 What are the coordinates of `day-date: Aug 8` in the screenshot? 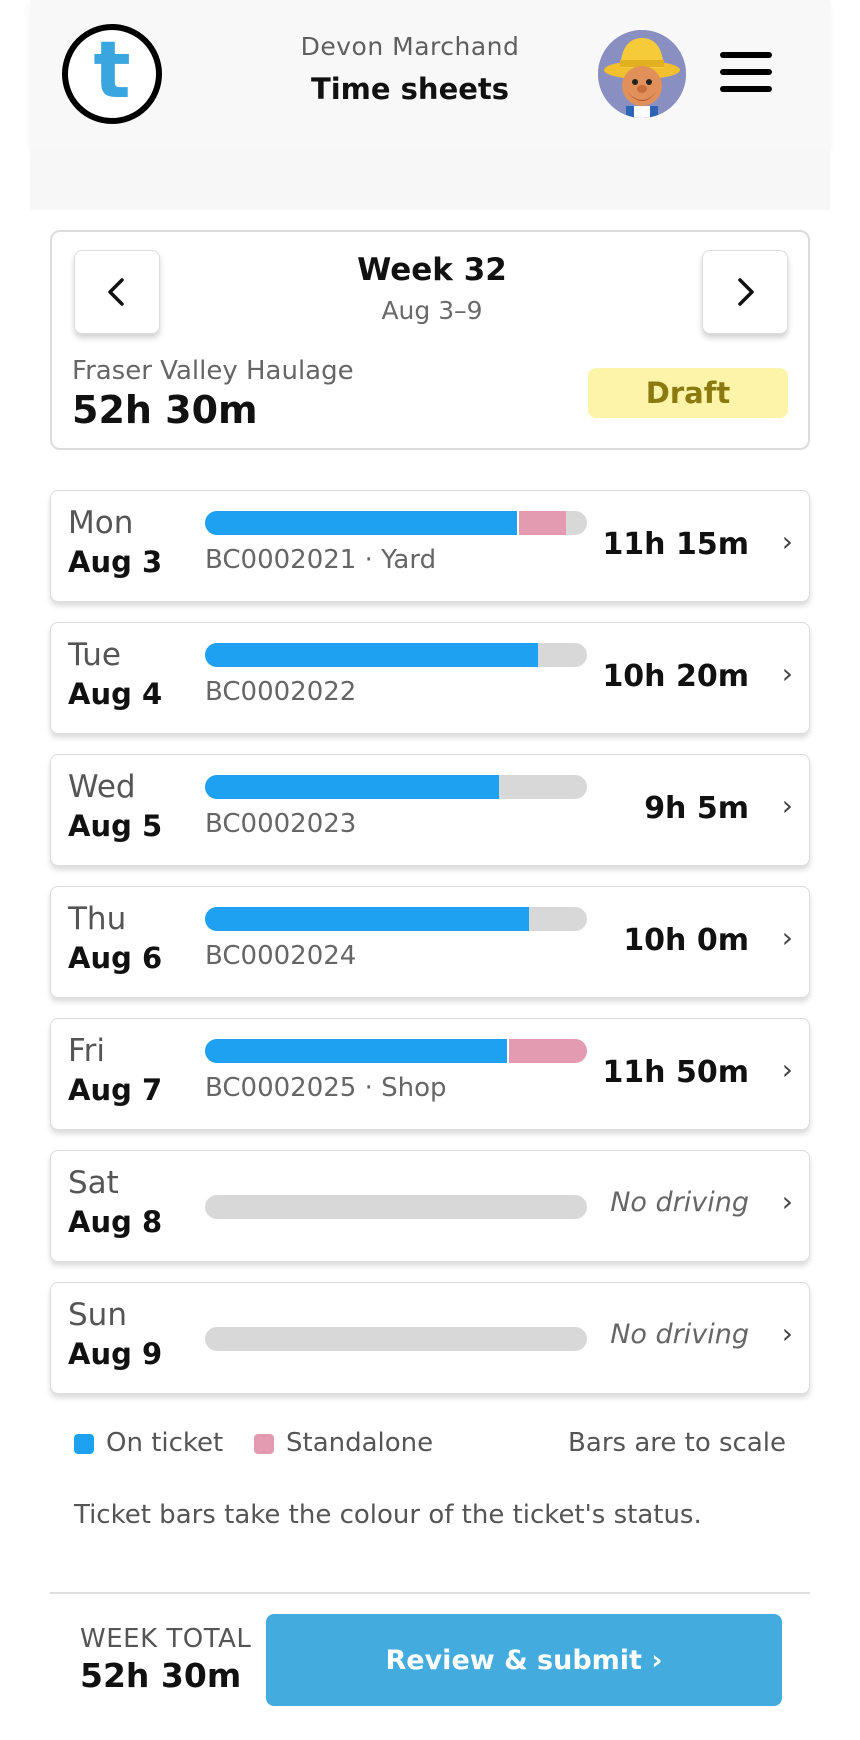 It's located at (115, 1222).